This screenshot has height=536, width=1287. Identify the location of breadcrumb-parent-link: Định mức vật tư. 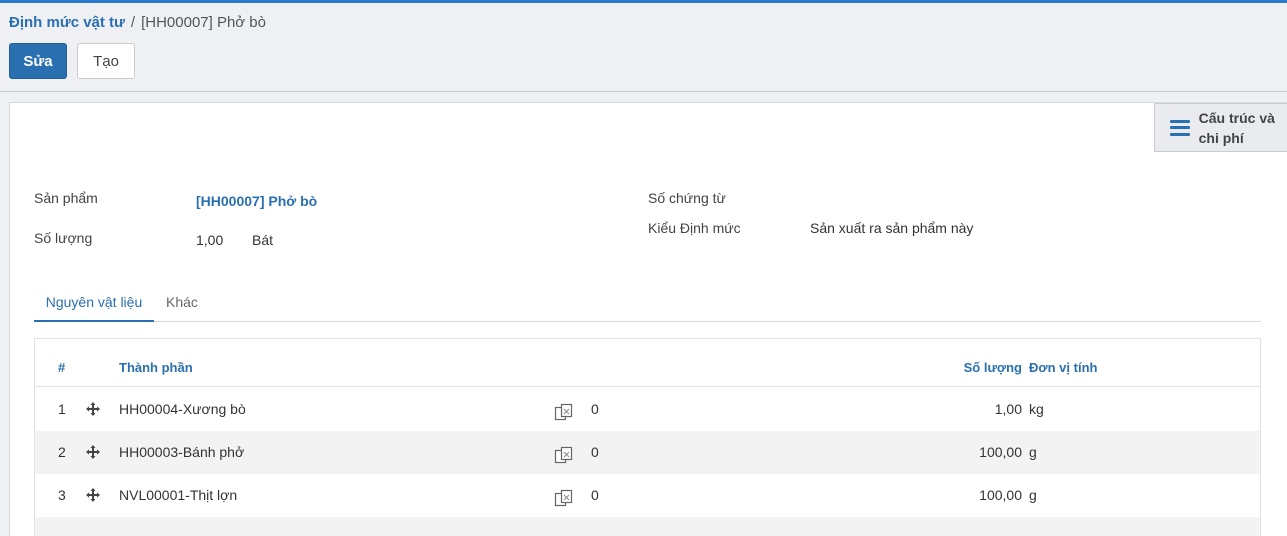
(67, 22).